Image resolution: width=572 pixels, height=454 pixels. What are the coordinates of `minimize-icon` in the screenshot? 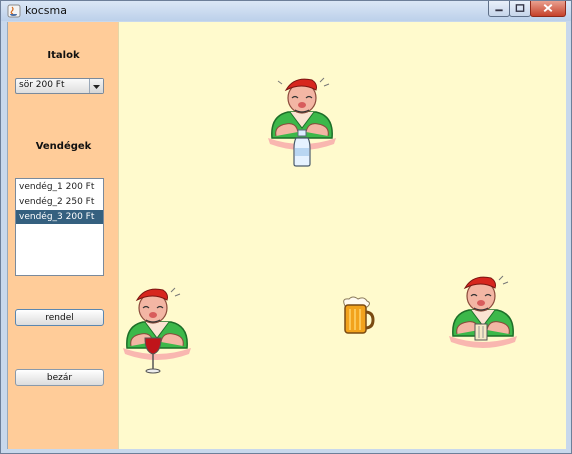 It's located at (499, 10).